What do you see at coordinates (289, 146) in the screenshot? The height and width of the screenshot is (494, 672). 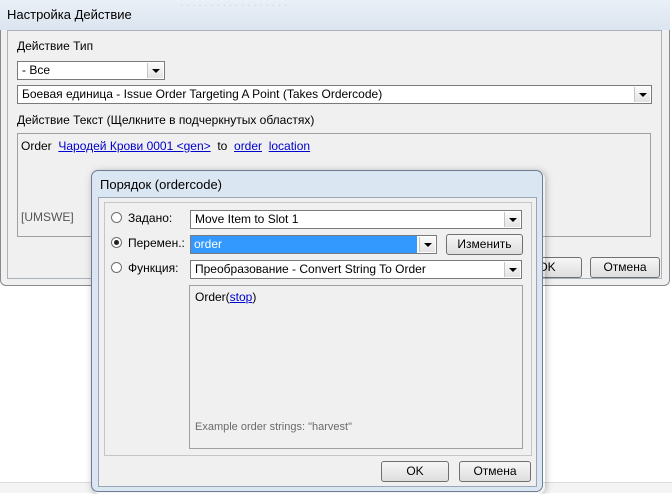 I see `location-link: location` at bounding box center [289, 146].